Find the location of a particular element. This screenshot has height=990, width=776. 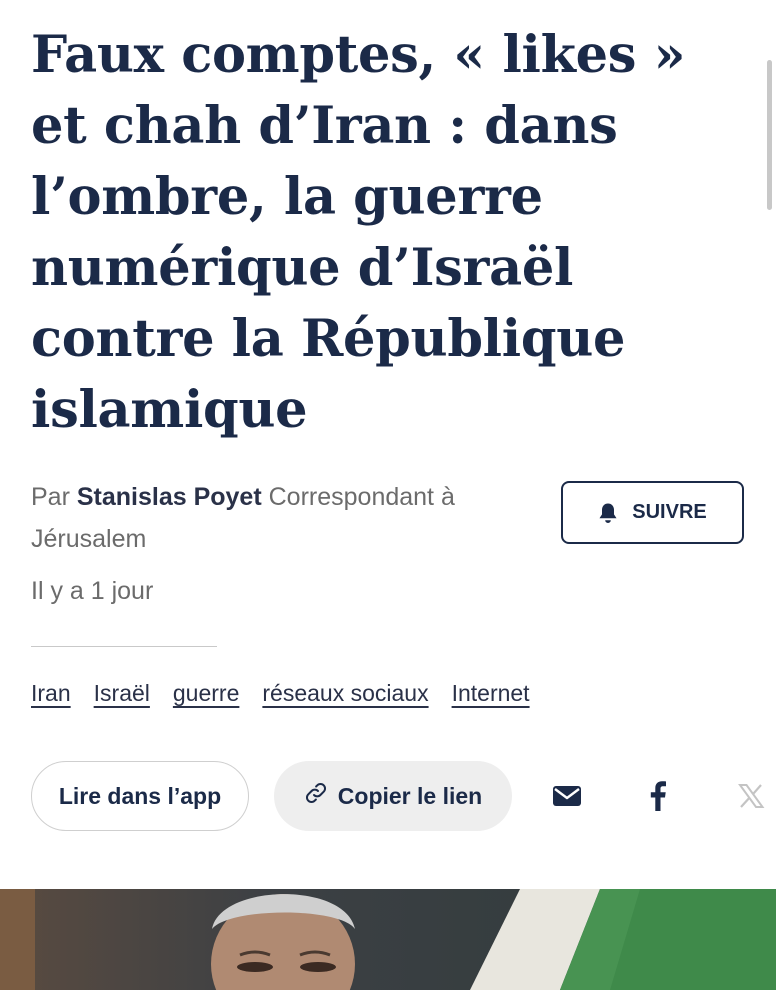

tag-link: Internet is located at coordinates (491, 693).